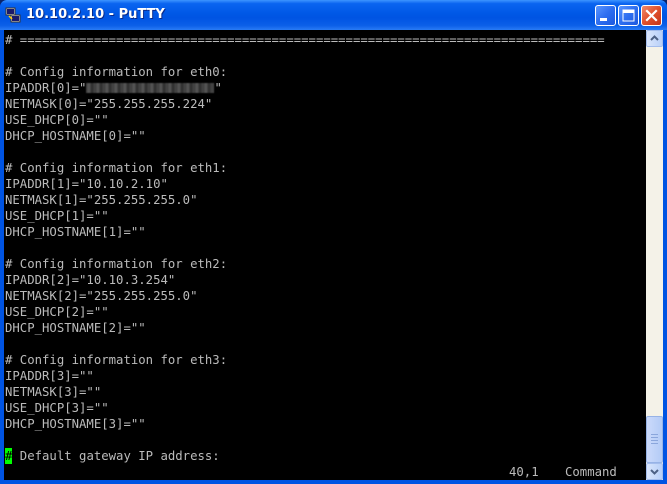 This screenshot has width=667, height=484. I want to click on minimize-icon, so click(603, 19).